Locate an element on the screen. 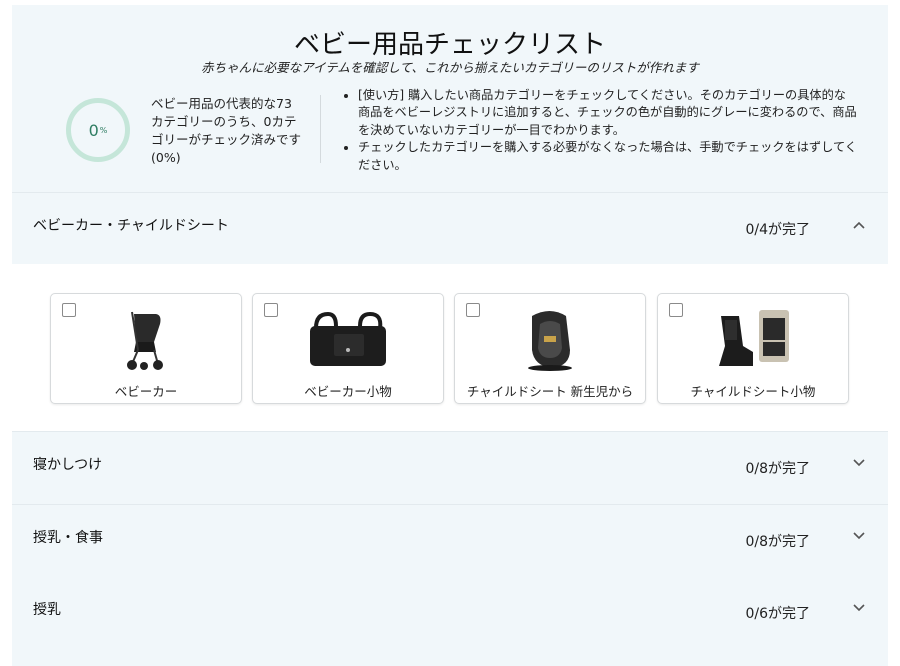 The height and width of the screenshot is (666, 900). category-card-car-seat: チャイルドシート 新生児から is located at coordinates (550, 348).